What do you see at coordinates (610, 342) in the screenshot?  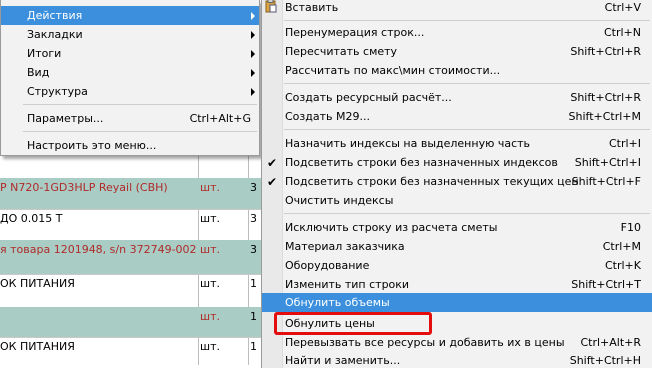 I see `menu-item-shortcut: Ctrl+Alt+R` at bounding box center [610, 342].